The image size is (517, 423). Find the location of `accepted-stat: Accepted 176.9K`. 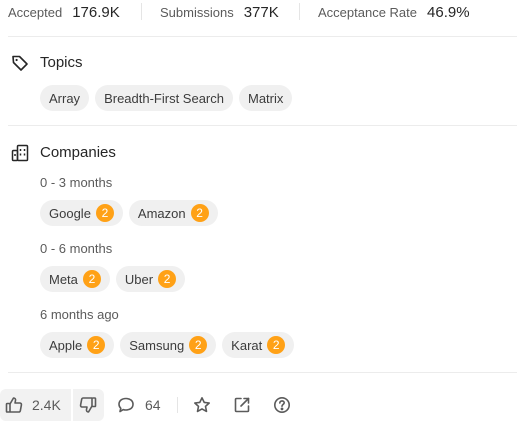

accepted-stat: Accepted 176.9K is located at coordinates (64, 12).